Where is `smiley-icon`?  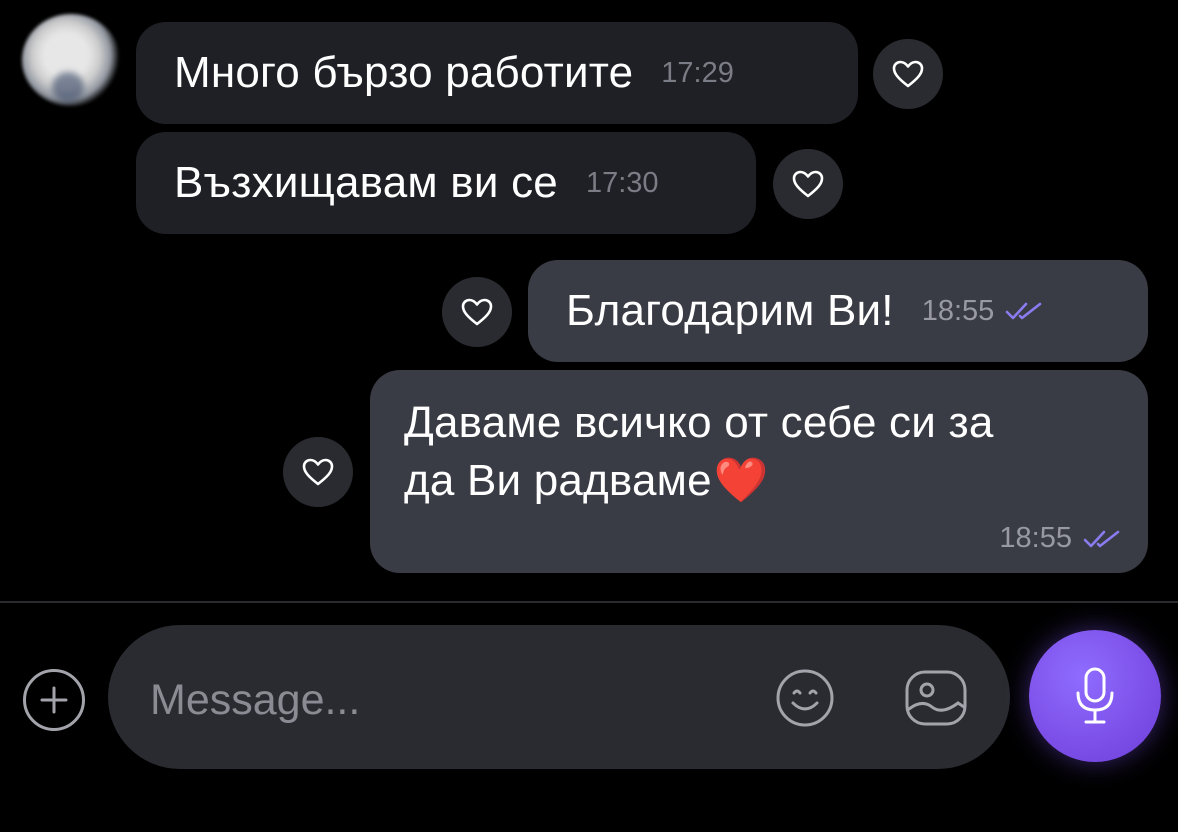
smiley-icon is located at coordinates (805, 698).